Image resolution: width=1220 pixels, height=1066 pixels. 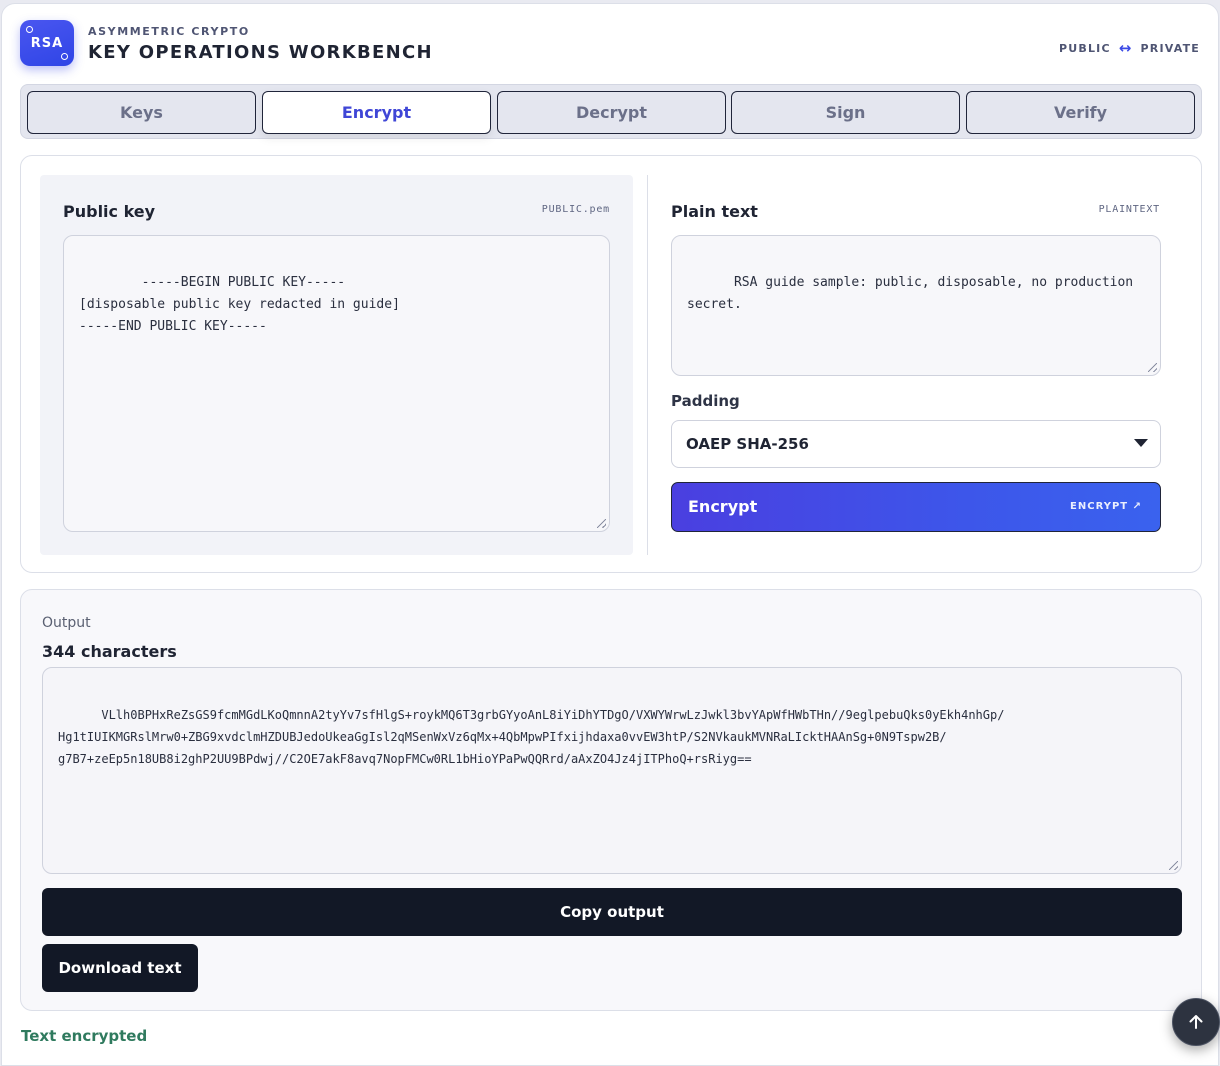 I want to click on left-right-arrow-icon: ↔, so click(x=1125, y=48).